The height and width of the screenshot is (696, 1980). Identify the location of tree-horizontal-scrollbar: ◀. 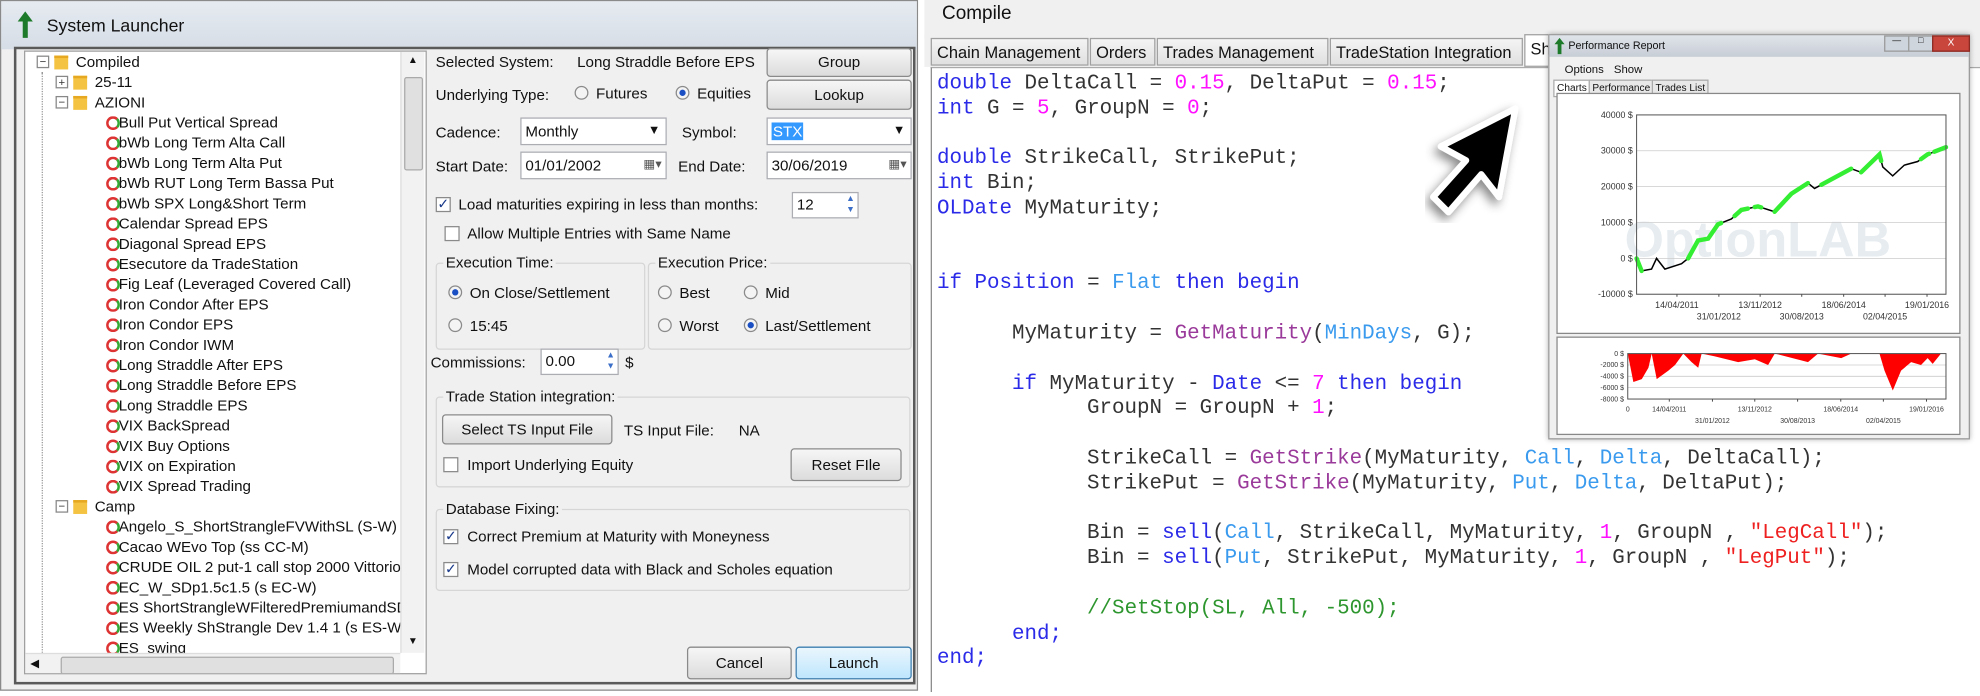
(213, 663).